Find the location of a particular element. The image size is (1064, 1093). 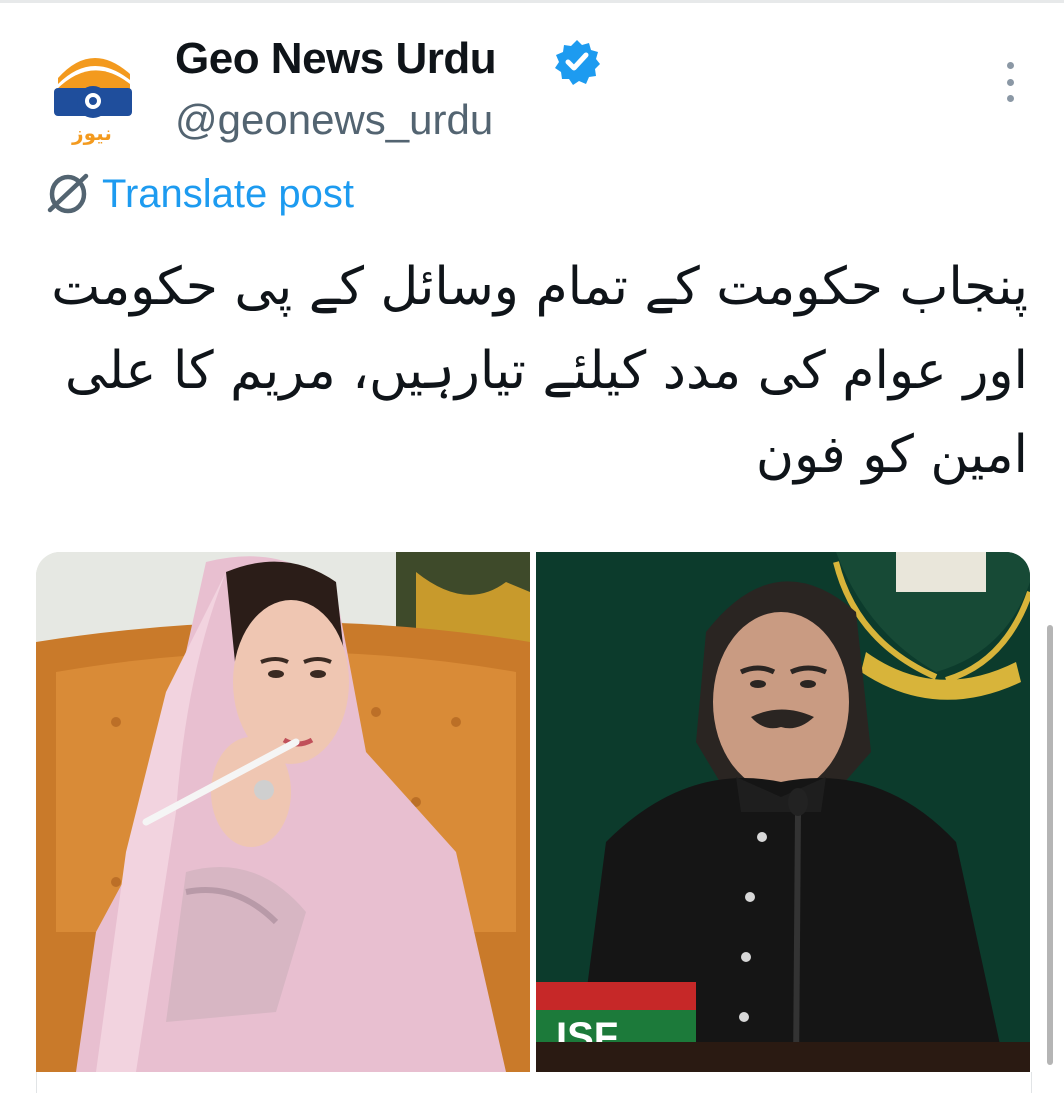

media-bottom-edge is located at coordinates (534, 1082).